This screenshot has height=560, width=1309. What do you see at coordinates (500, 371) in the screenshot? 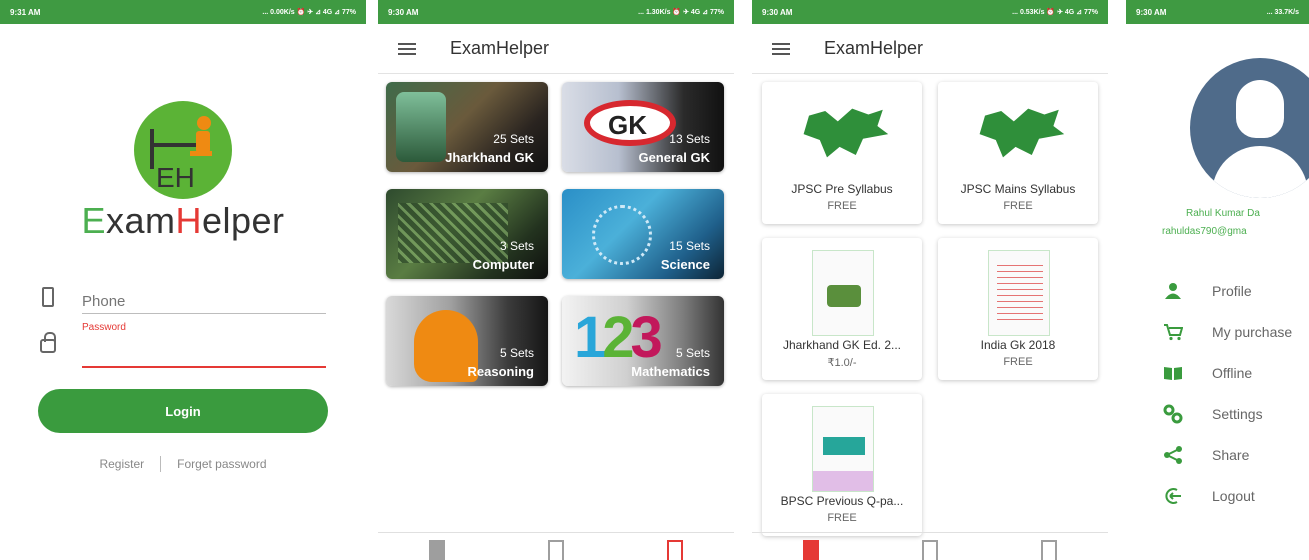
I see `category-name: Reasoning` at bounding box center [500, 371].